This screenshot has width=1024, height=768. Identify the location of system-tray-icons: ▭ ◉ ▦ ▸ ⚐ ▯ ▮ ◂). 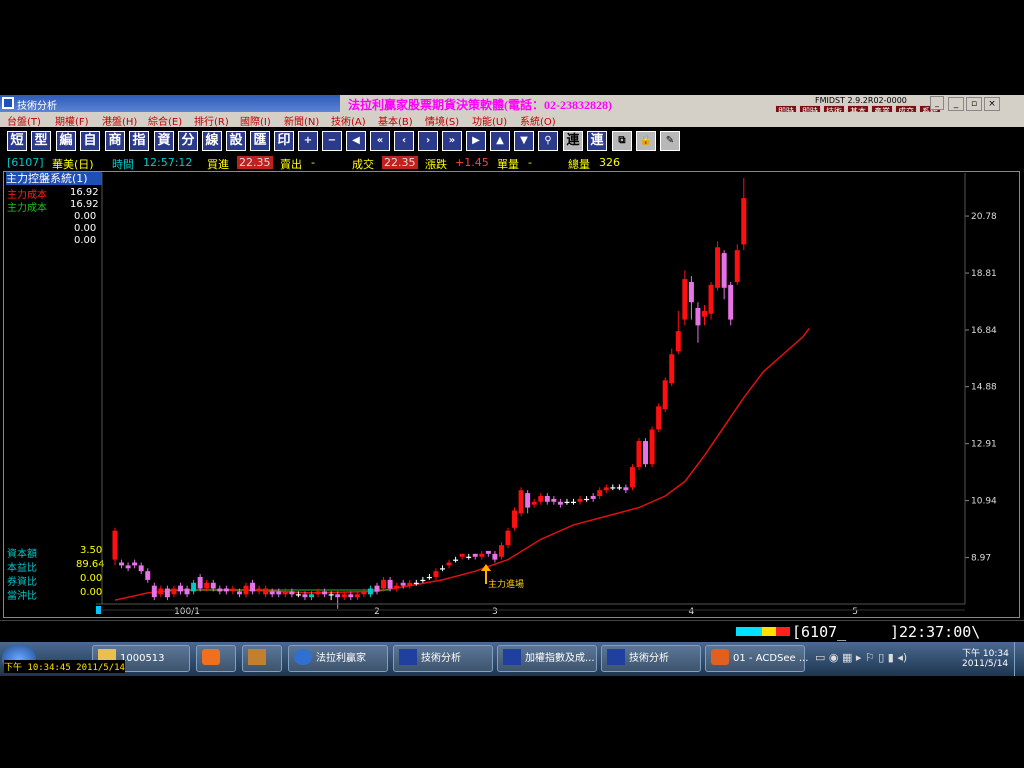
(861, 657).